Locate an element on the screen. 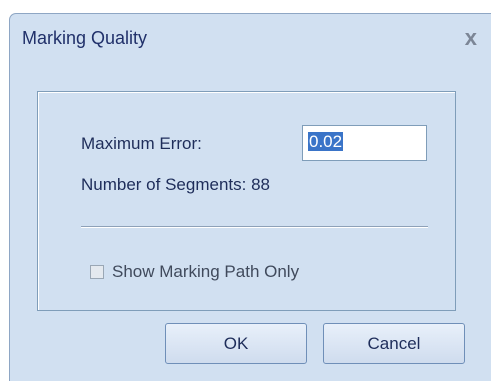  close-icon: x is located at coordinates (471, 38).